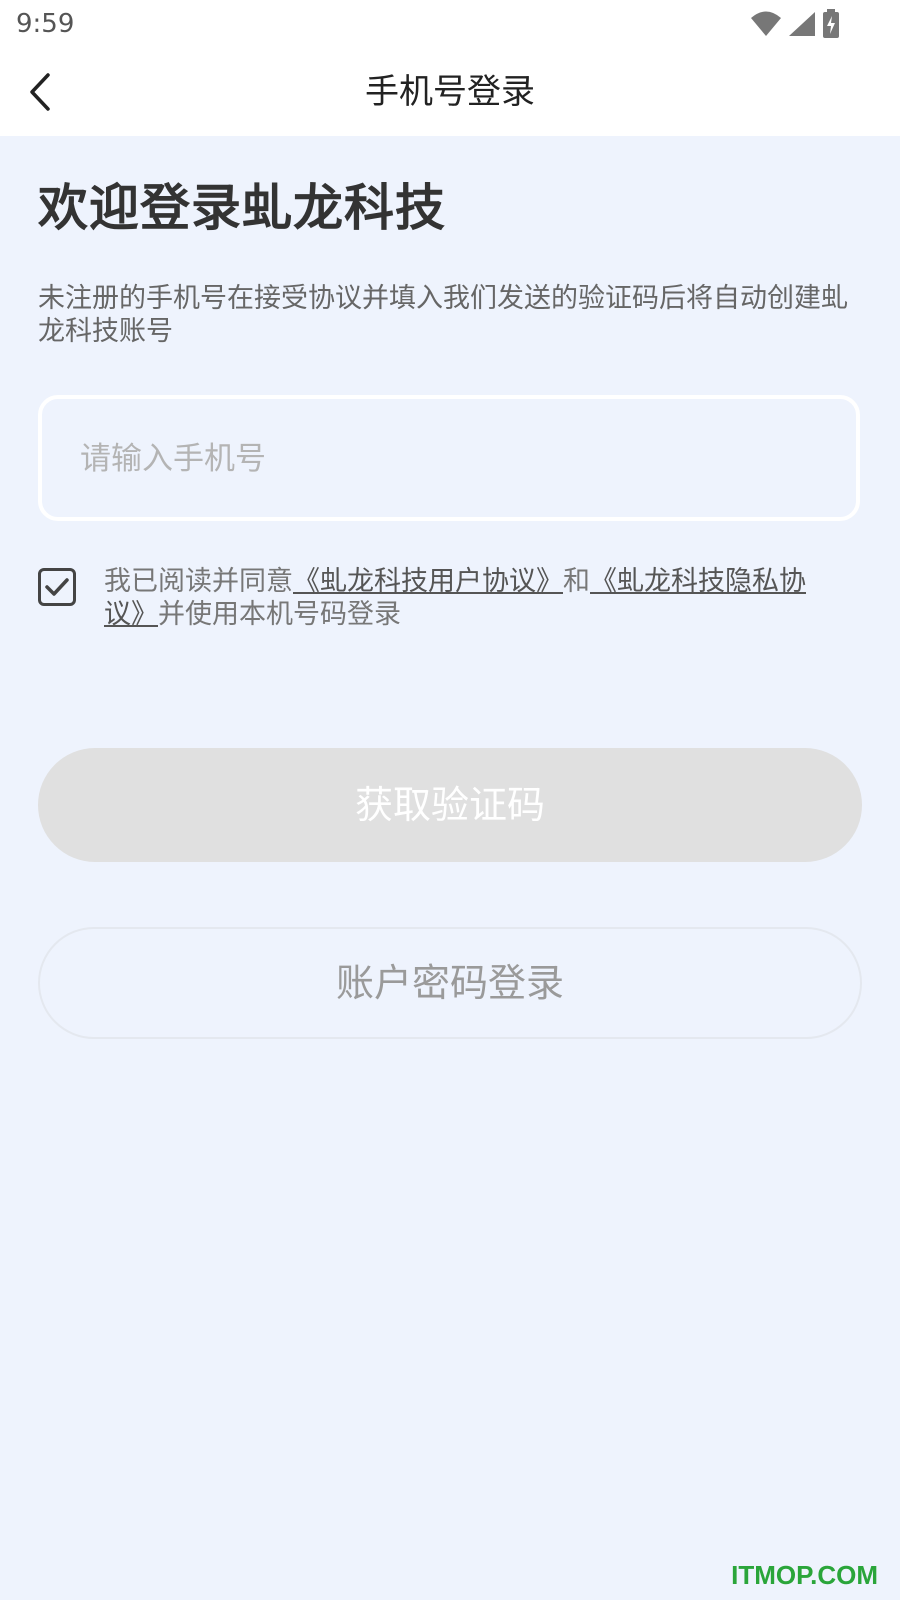 Image resolution: width=900 pixels, height=1600 pixels. I want to click on checkmark-icon, so click(57, 587).